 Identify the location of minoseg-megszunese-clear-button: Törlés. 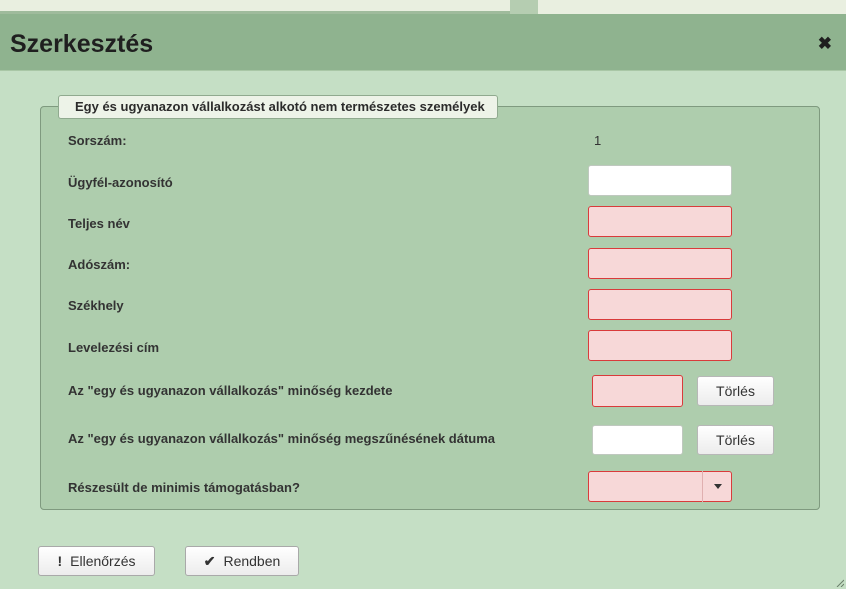
(735, 440).